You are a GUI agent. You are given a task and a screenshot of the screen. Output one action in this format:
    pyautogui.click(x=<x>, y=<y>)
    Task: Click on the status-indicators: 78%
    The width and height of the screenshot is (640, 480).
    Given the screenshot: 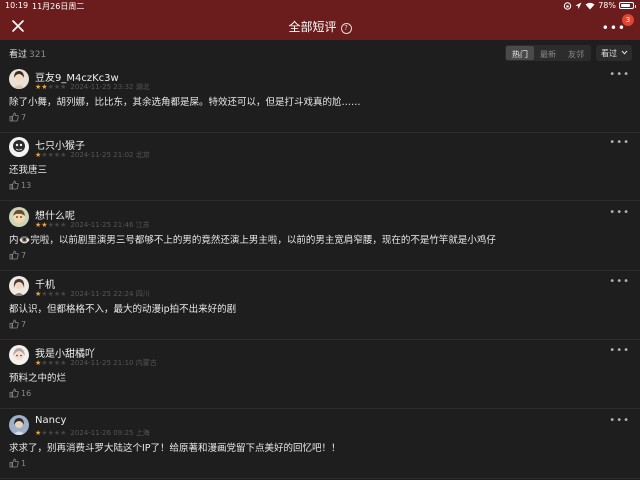 What is the action you would take?
    pyautogui.click(x=599, y=5)
    